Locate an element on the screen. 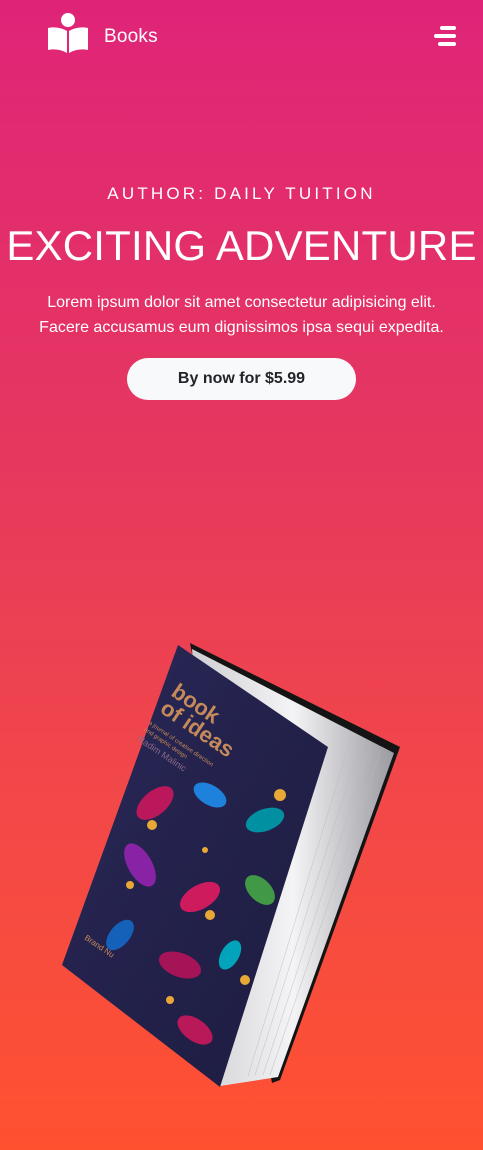  book-reader-icon is located at coordinates (68, 33).